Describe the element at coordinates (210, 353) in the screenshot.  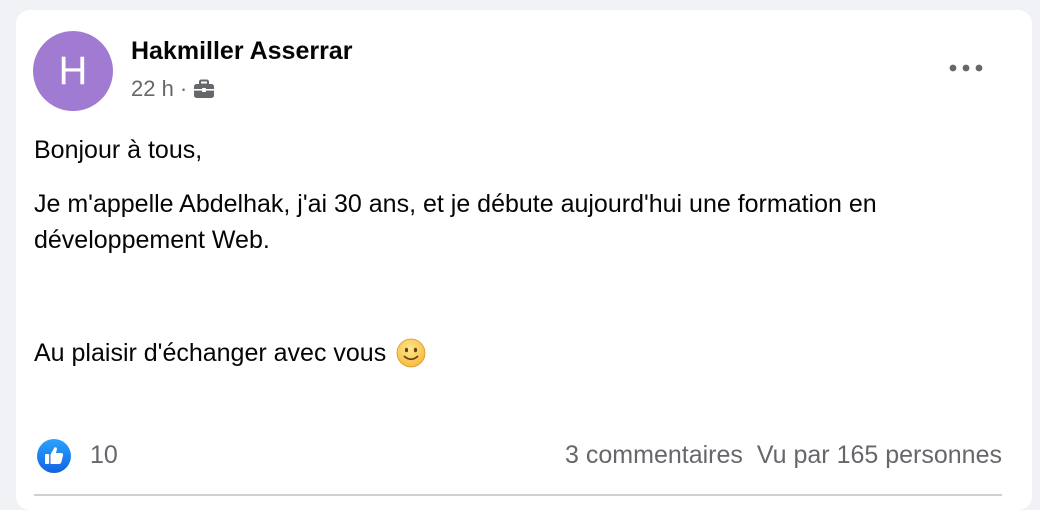
I see `post-paragraph: Au plaisir d'échanger avec vous` at that location.